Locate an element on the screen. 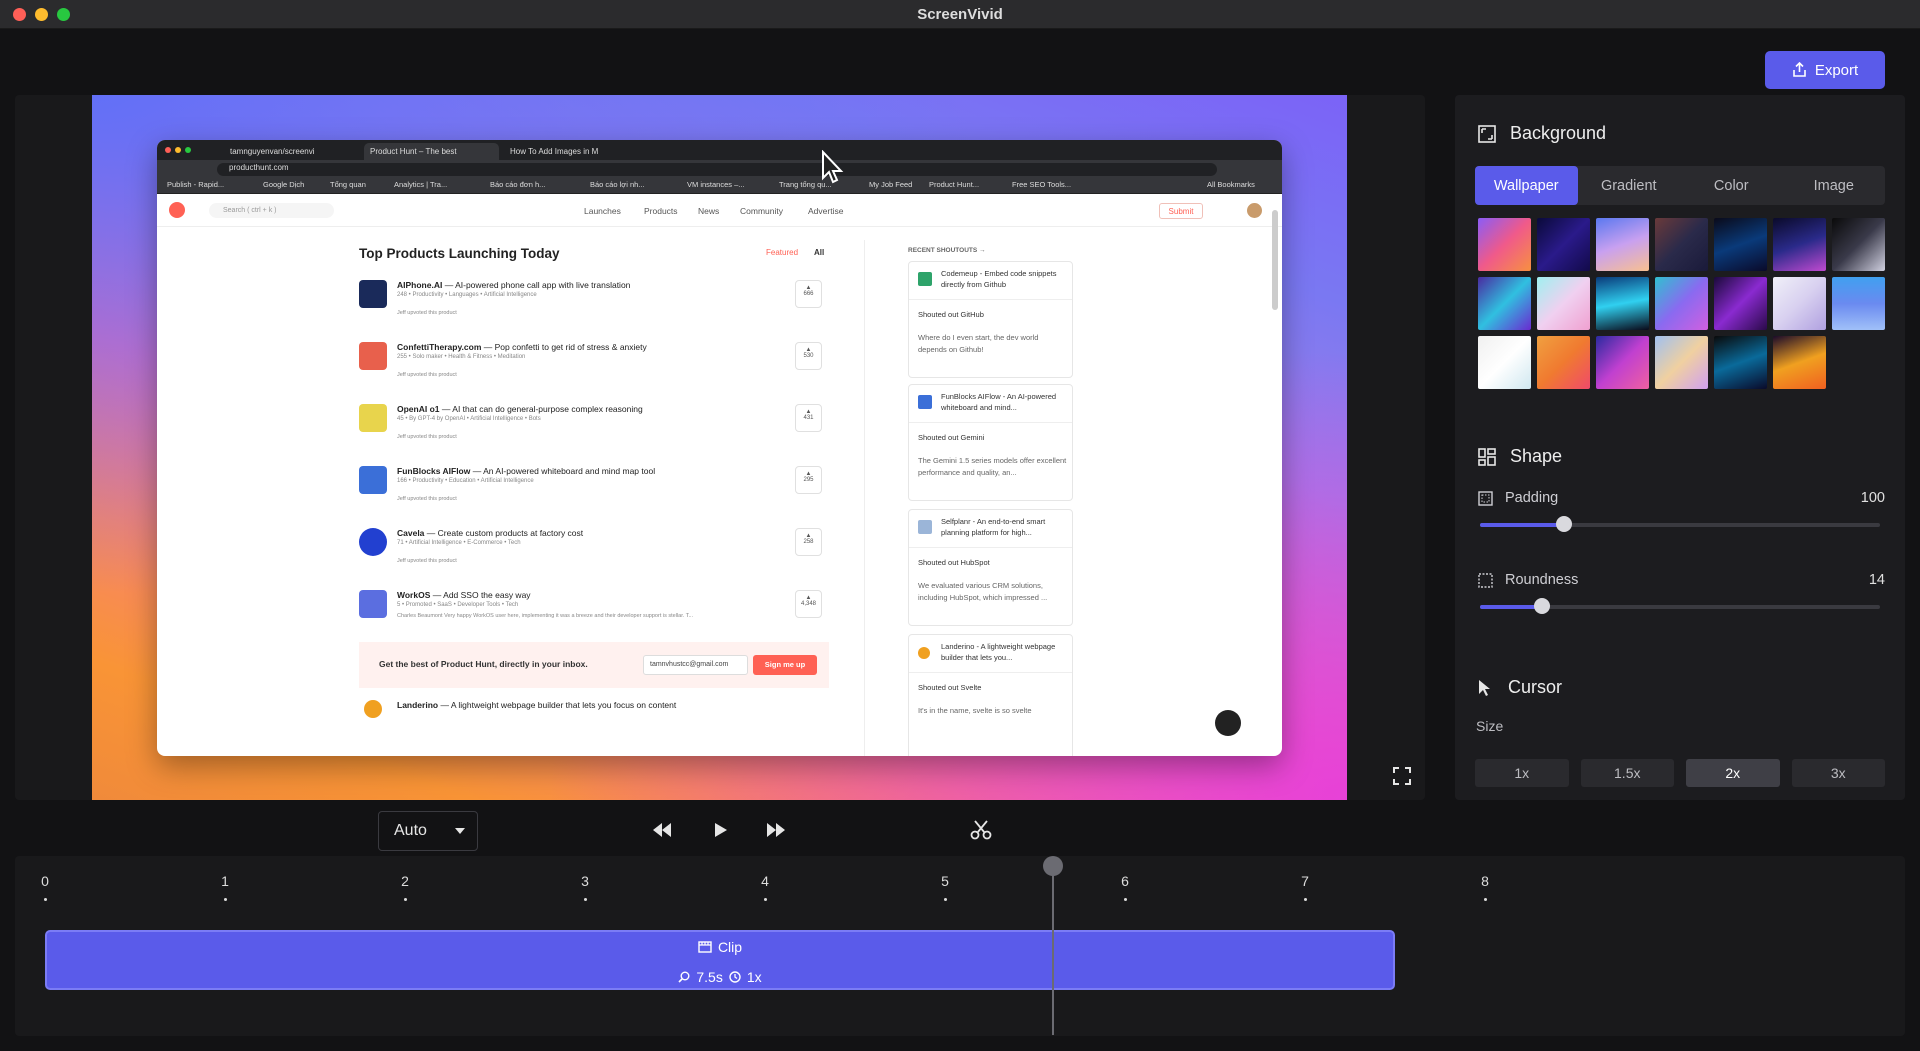 The height and width of the screenshot is (1051, 1920). roundness-slider-handle is located at coordinates (1542, 606).